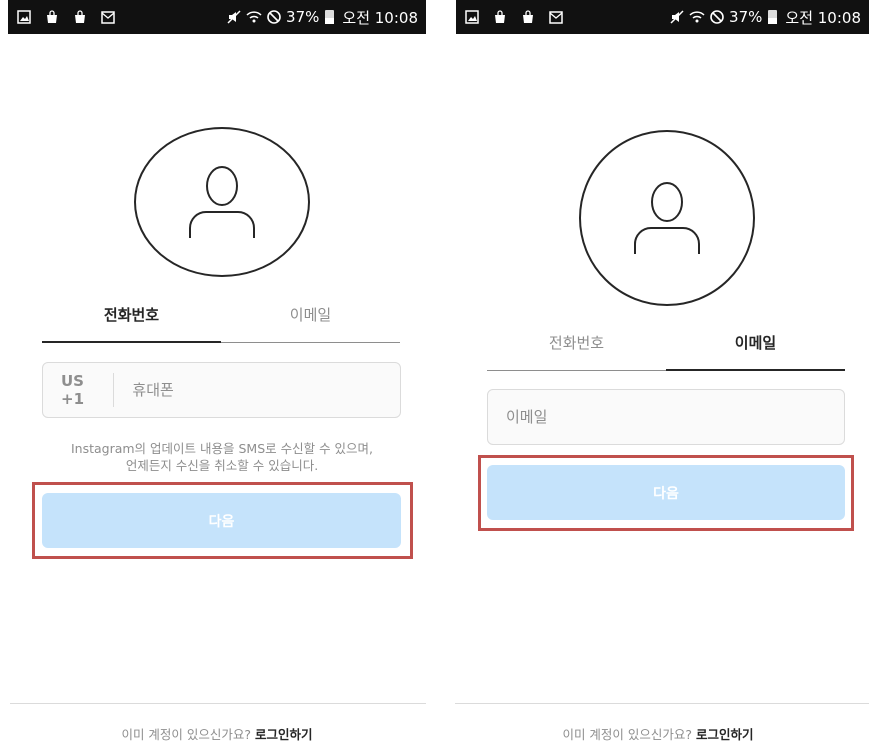  Describe the element at coordinates (257, 390) in the screenshot. I see `phone-input` at that location.